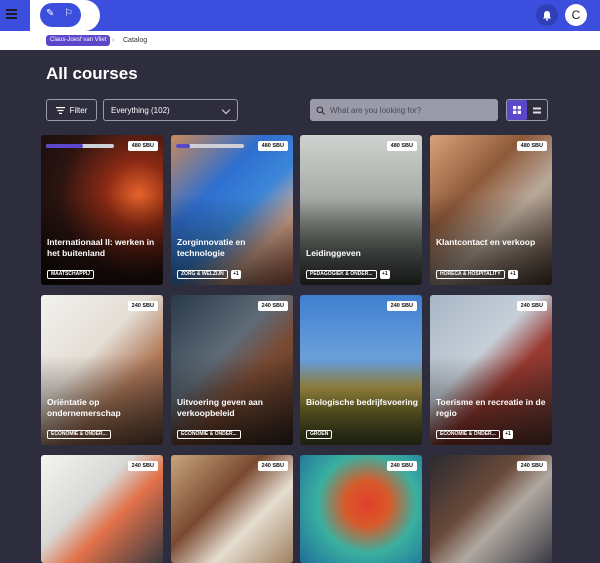 The width and height of the screenshot is (600, 563). I want to click on breadcrumb: Claus-Joesf van Vliet › Catalog, so click(300, 40).